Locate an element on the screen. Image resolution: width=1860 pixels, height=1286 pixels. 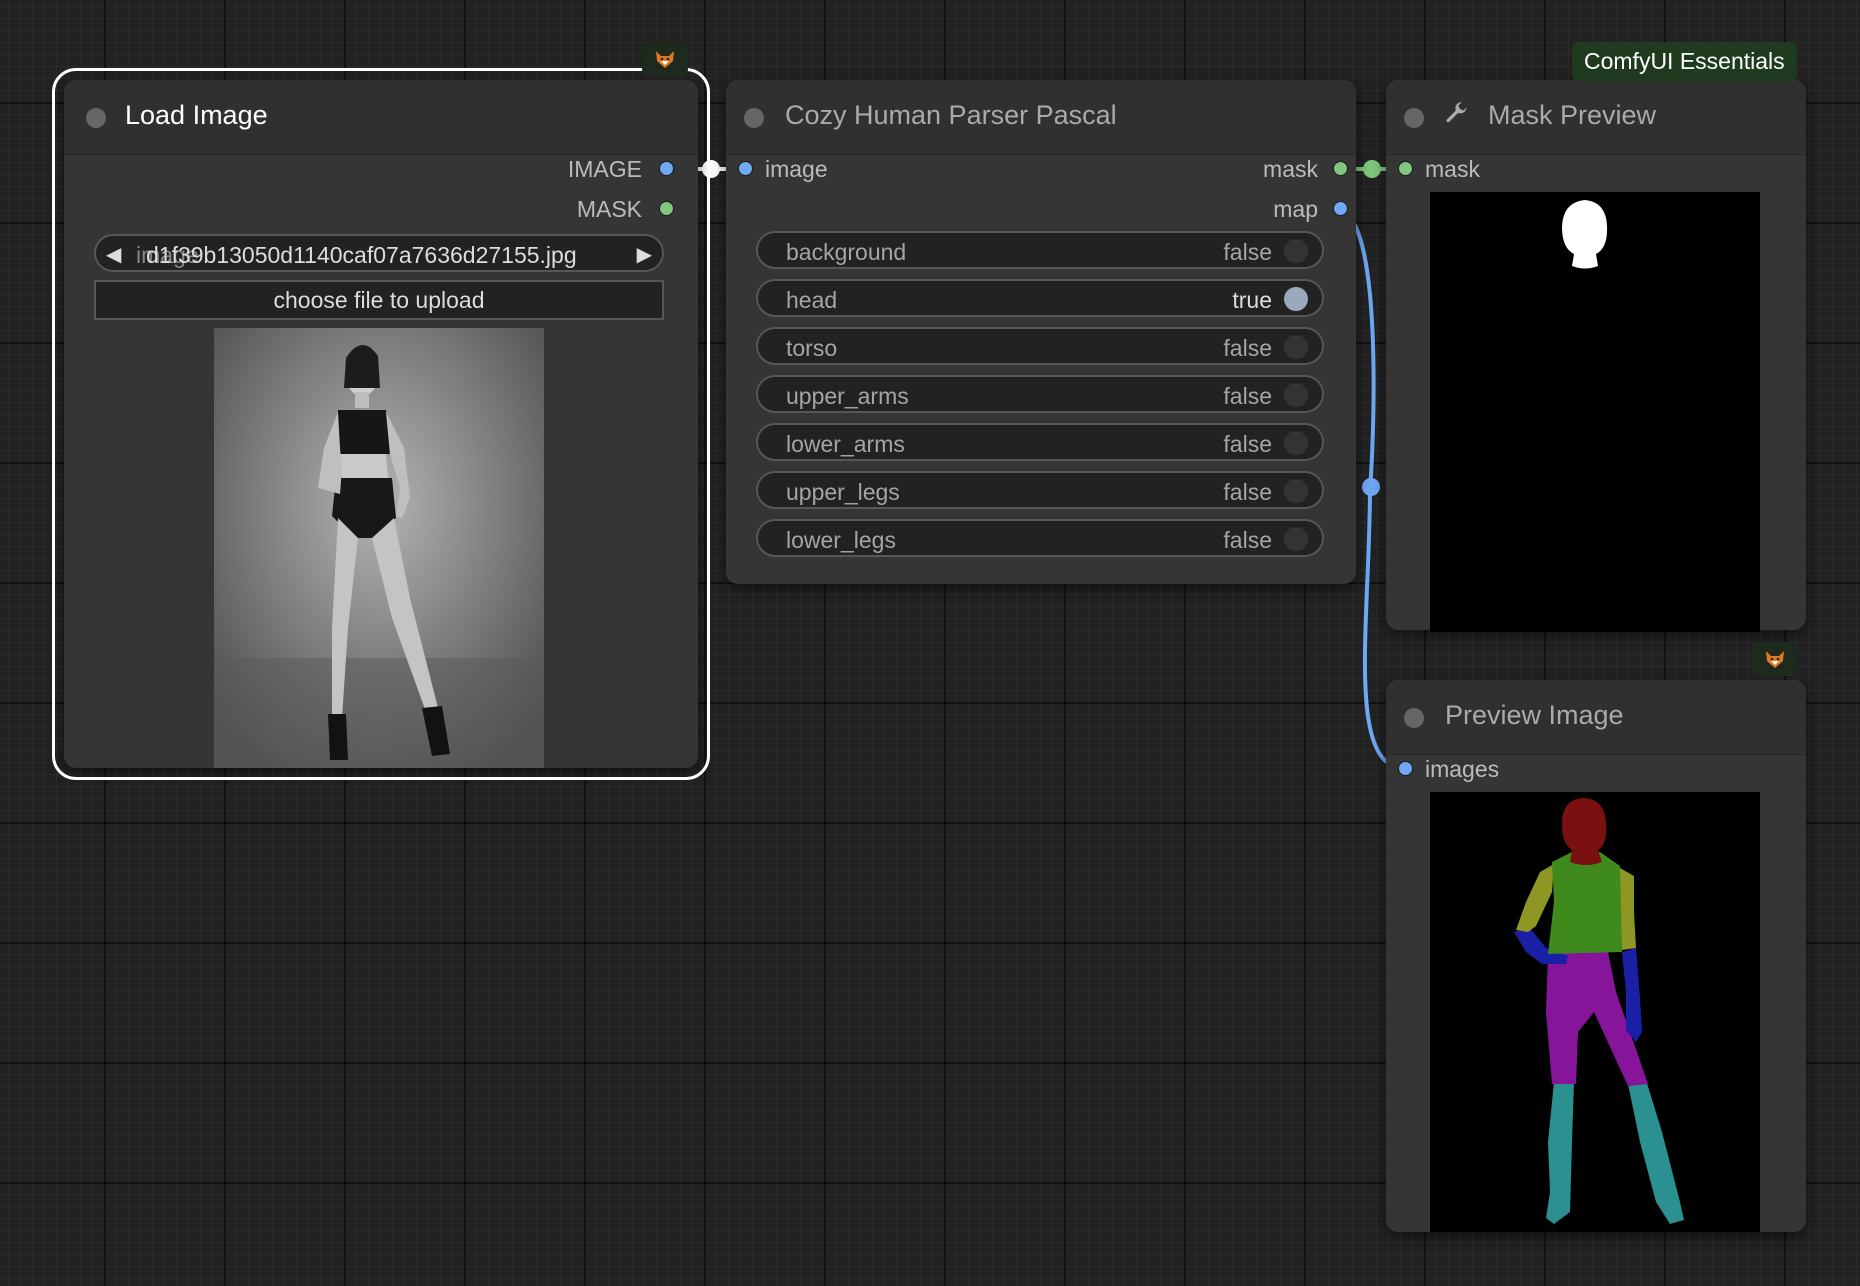
toggle-head: head true is located at coordinates (1040, 298).